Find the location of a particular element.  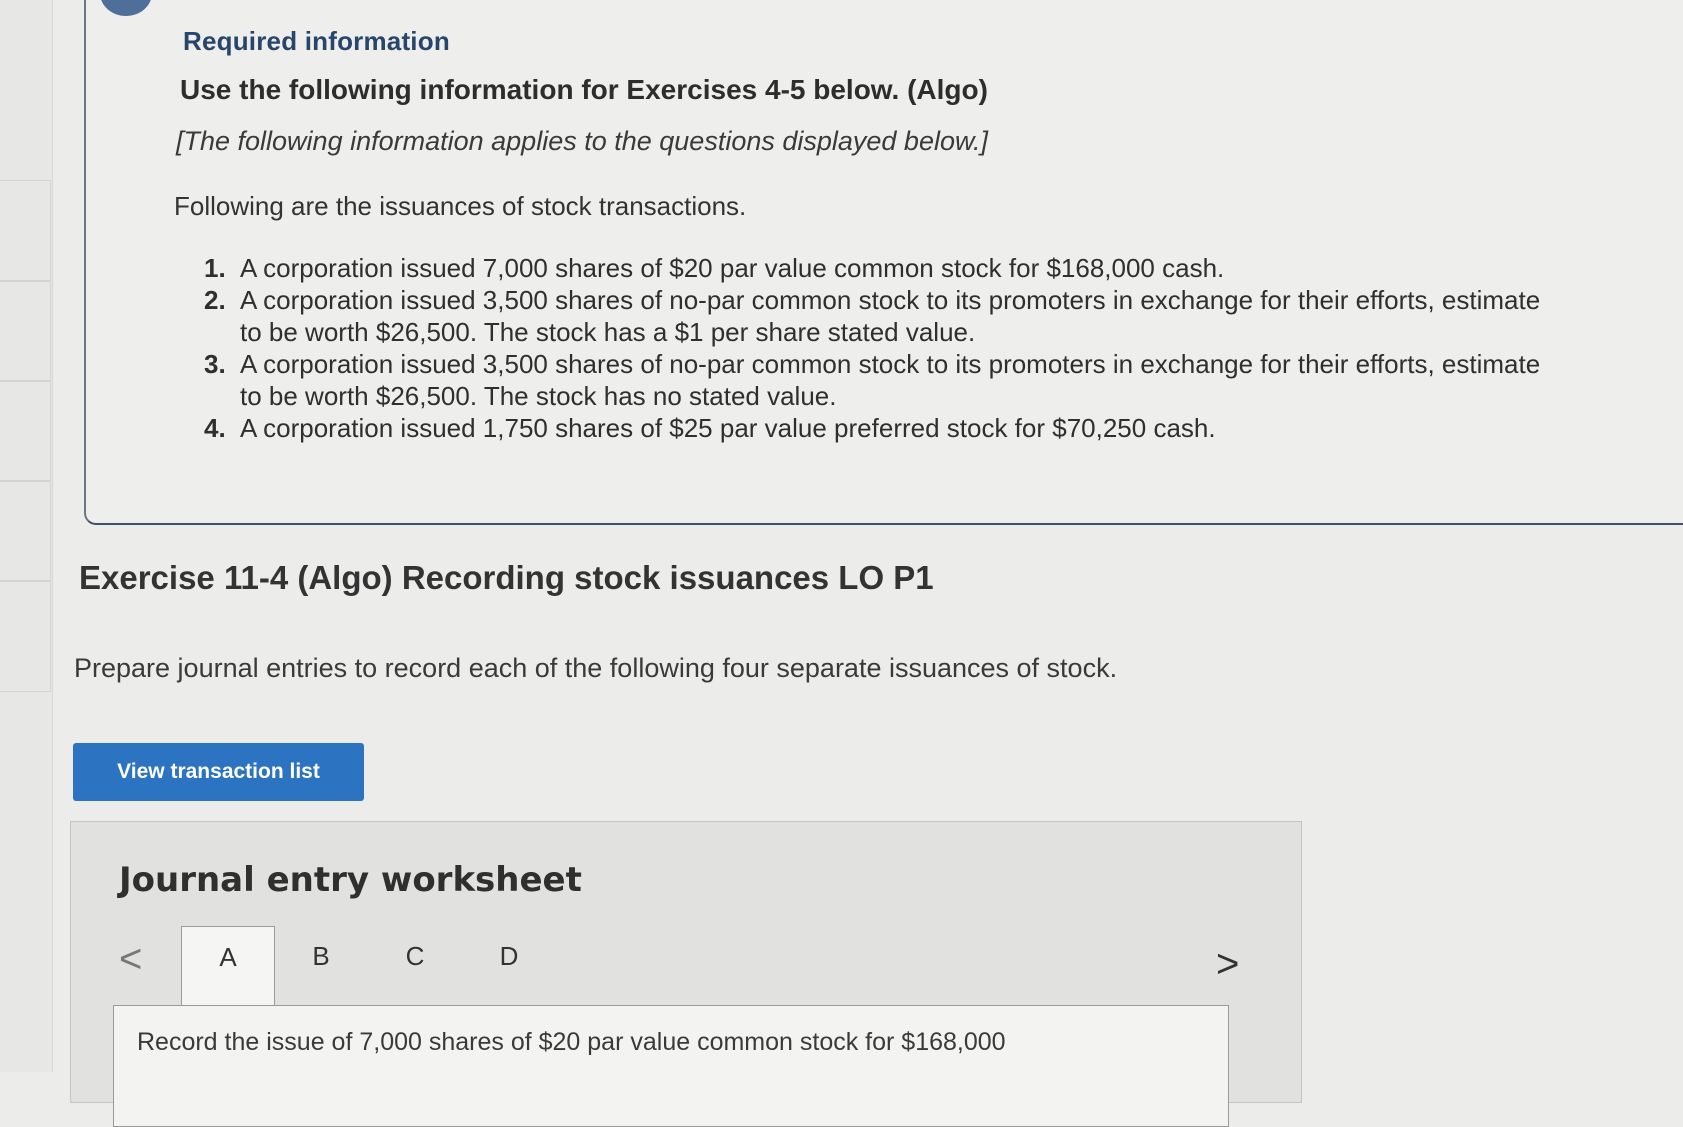

tab-d: D is located at coordinates (509, 964).